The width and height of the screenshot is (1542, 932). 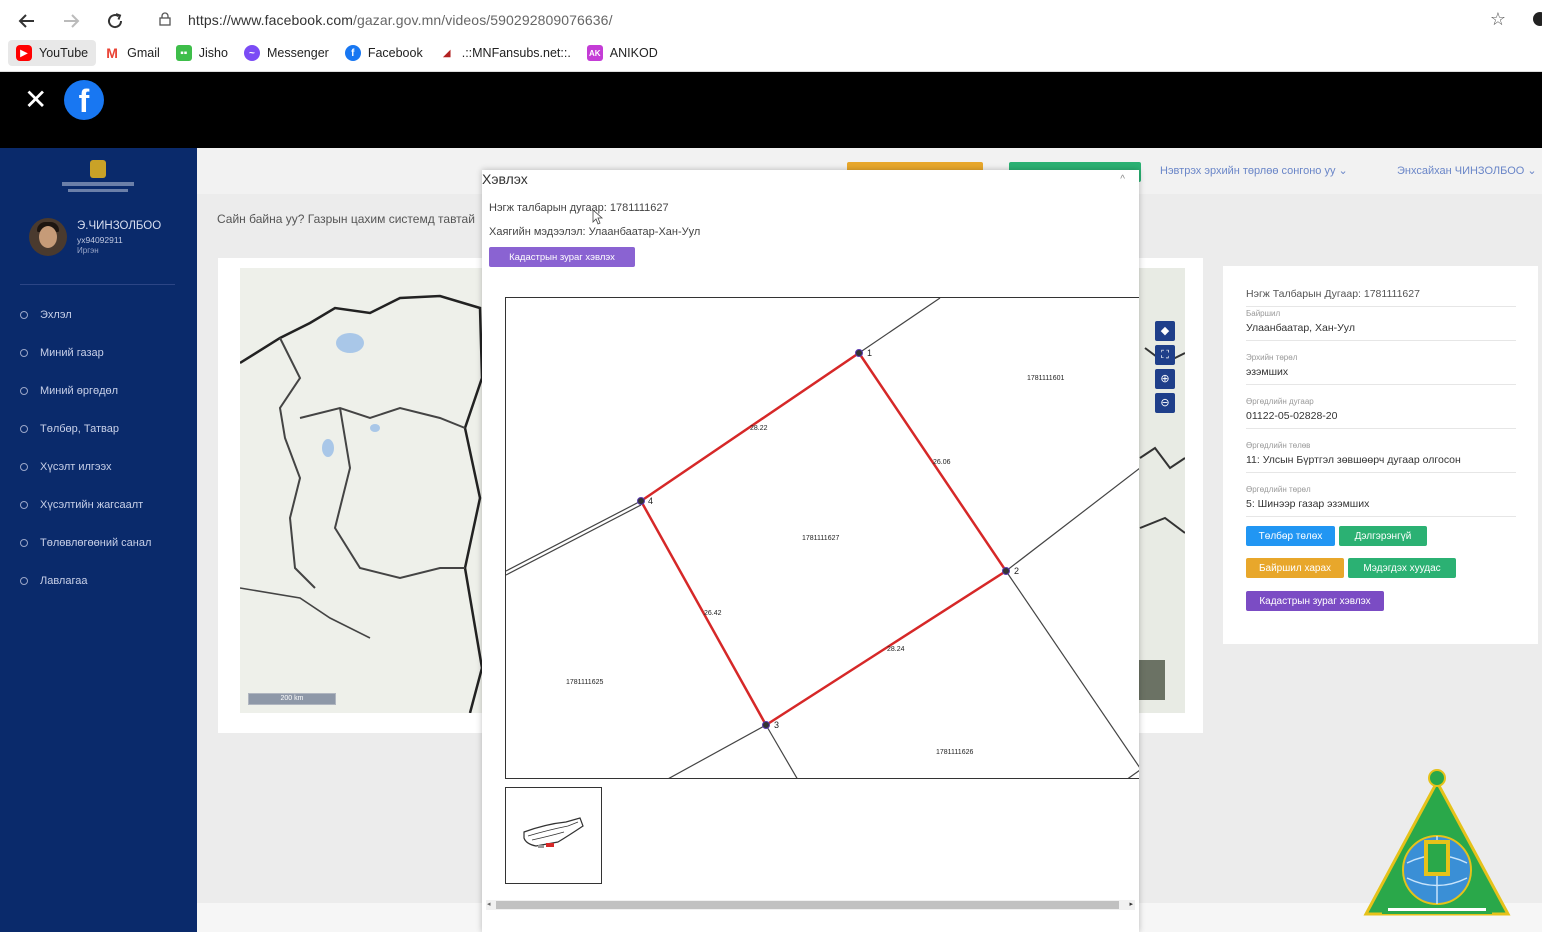 What do you see at coordinates (292, 699) in the screenshot?
I see `map-scale-bar: 200 km` at bounding box center [292, 699].